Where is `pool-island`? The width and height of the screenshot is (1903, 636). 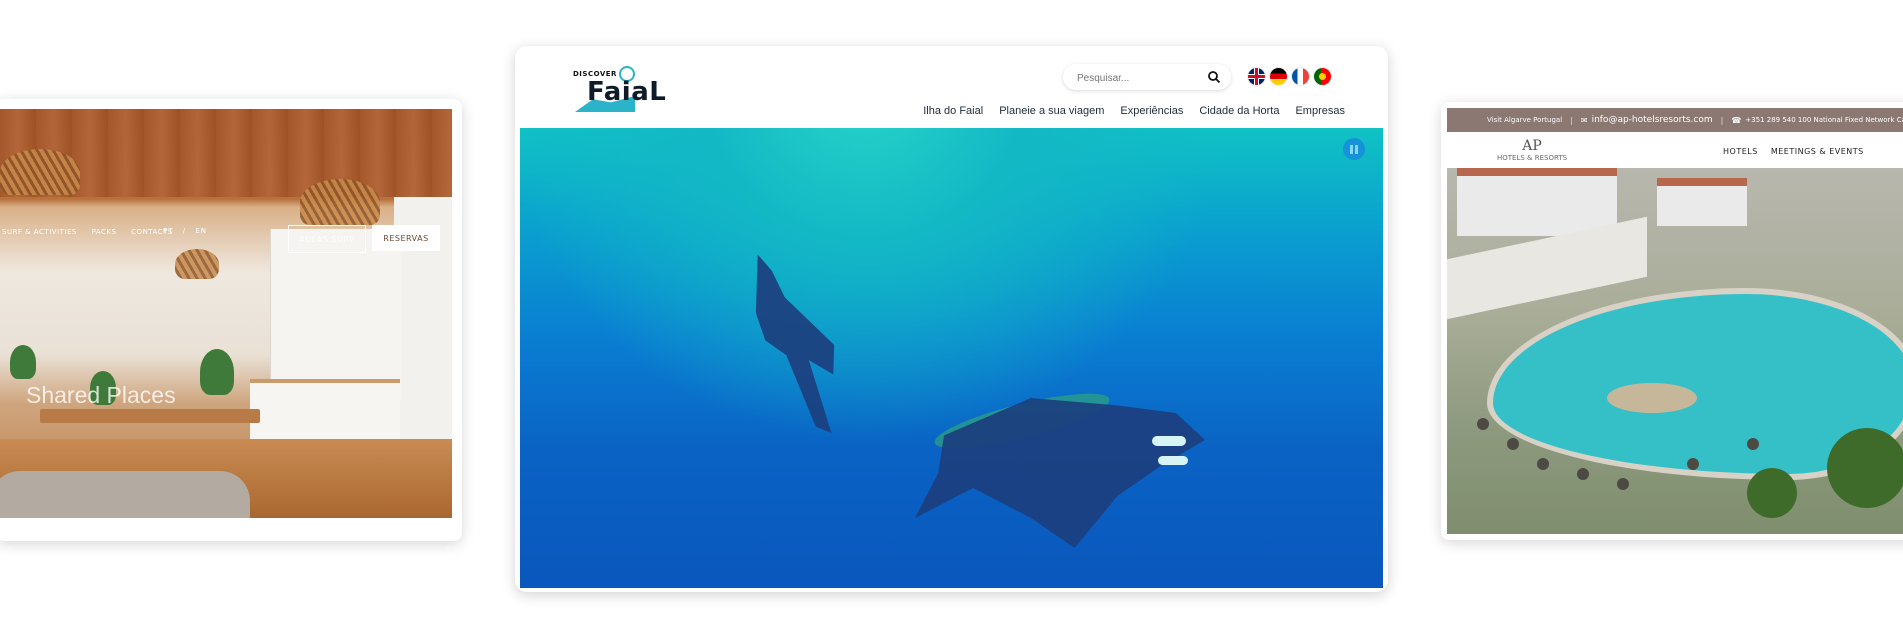
pool-island is located at coordinates (1652, 398).